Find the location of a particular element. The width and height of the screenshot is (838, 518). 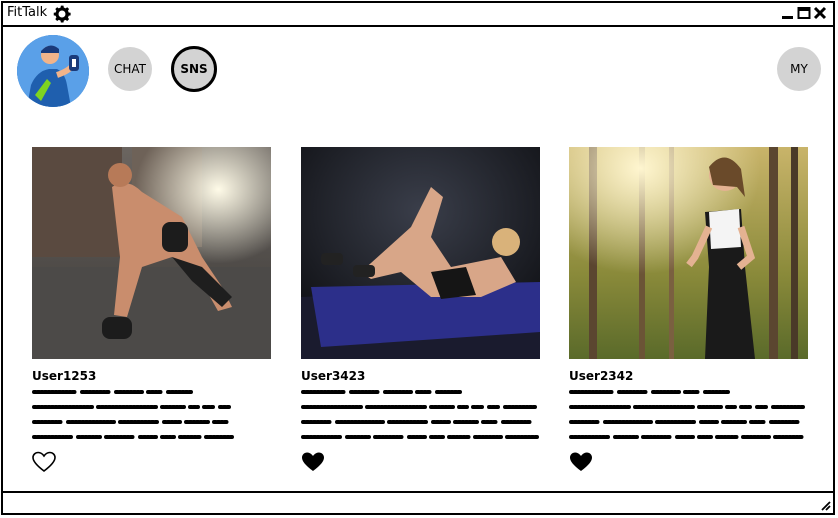

my-page-button: MY is located at coordinates (799, 69).